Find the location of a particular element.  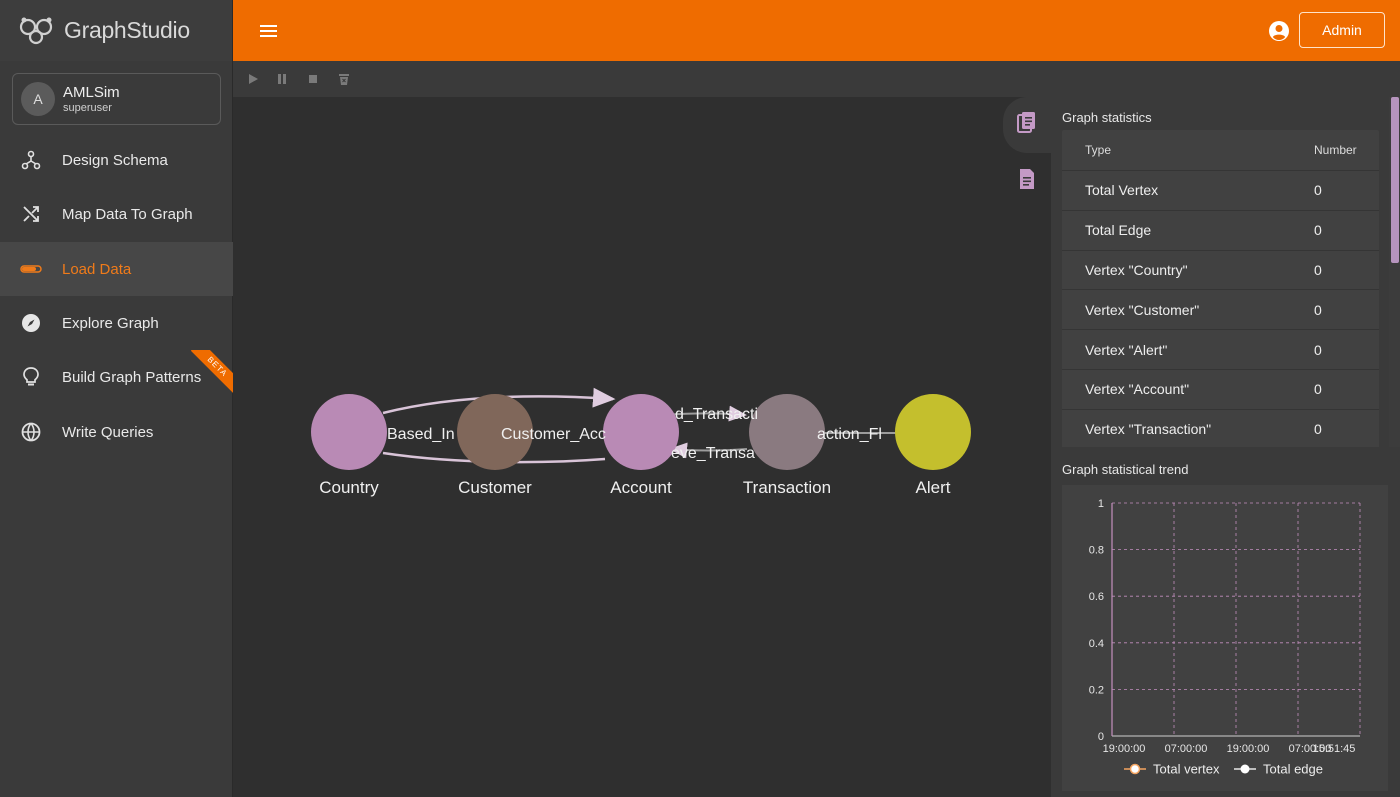

table-row: Vertex "Alert" 0 is located at coordinates (1220, 350).